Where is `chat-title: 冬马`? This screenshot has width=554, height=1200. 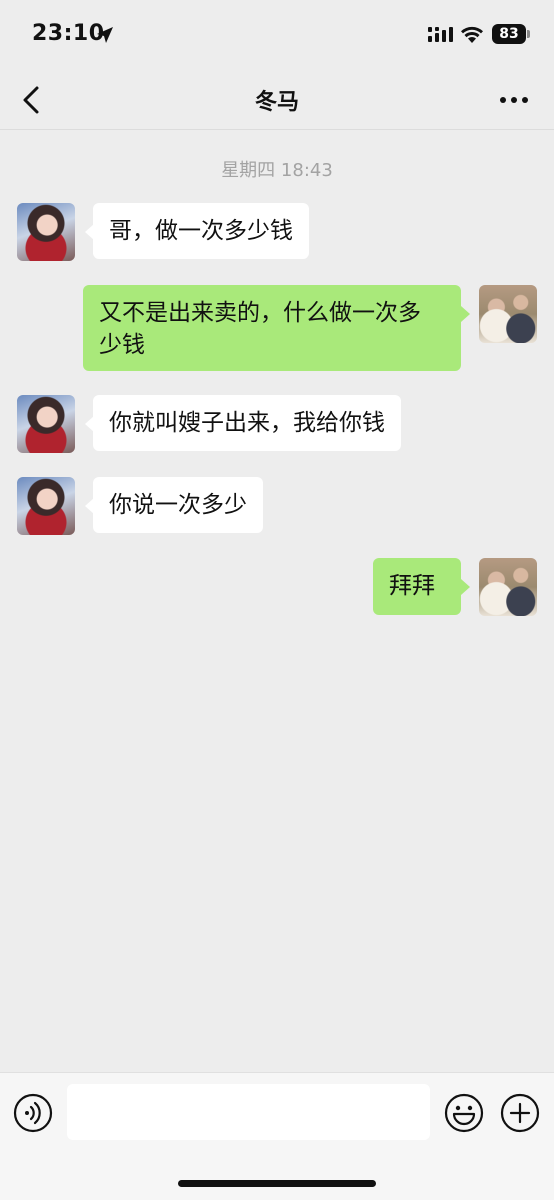
chat-title: 冬马 is located at coordinates (276, 102).